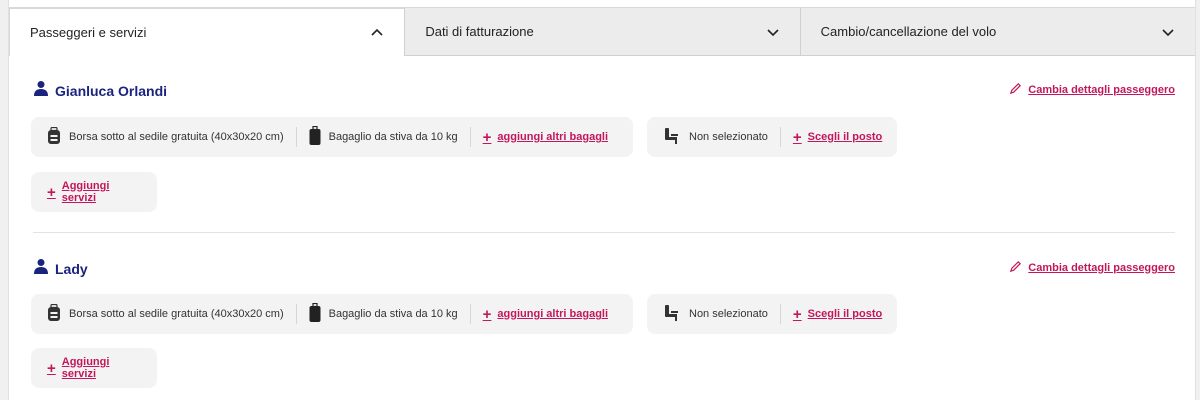 The height and width of the screenshot is (400, 1200). What do you see at coordinates (604, 232) in the screenshot?
I see `passenger-divider` at bounding box center [604, 232].